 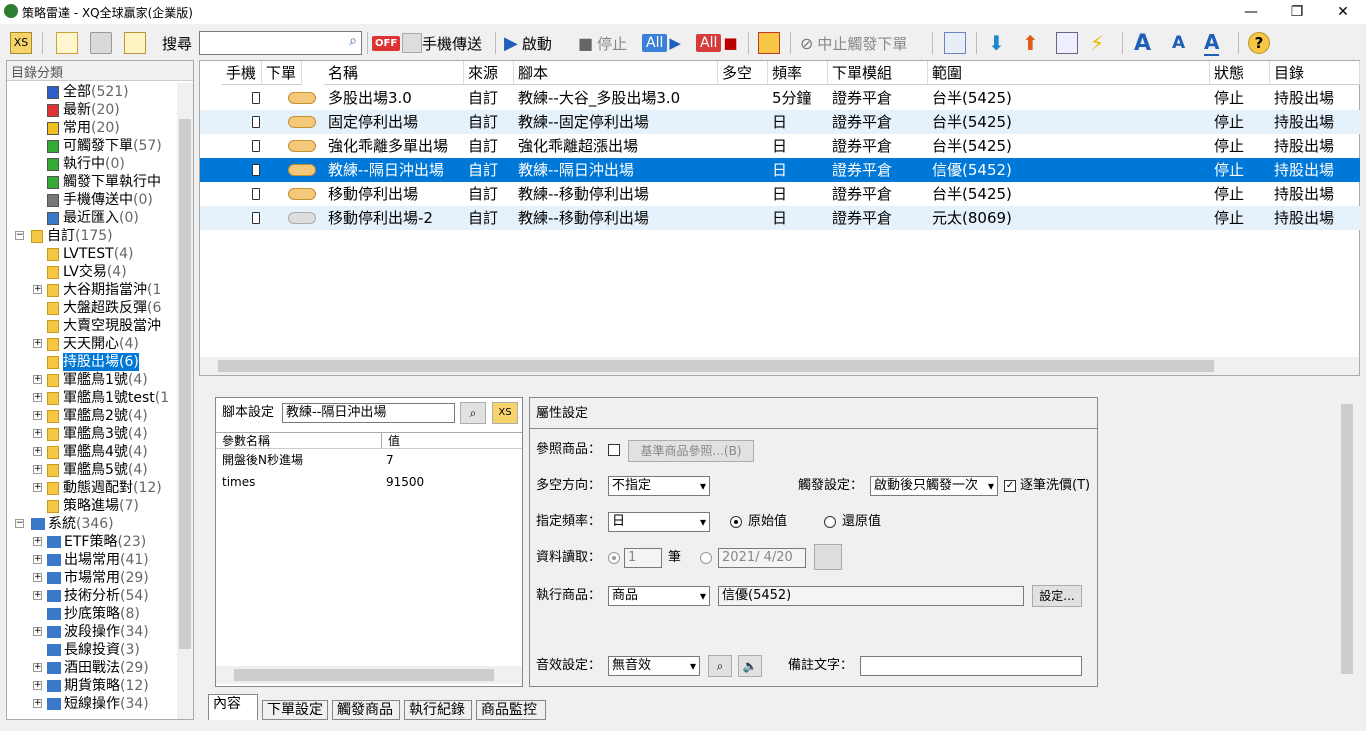 I want to click on search-icon: ⌕, so click(x=353, y=41).